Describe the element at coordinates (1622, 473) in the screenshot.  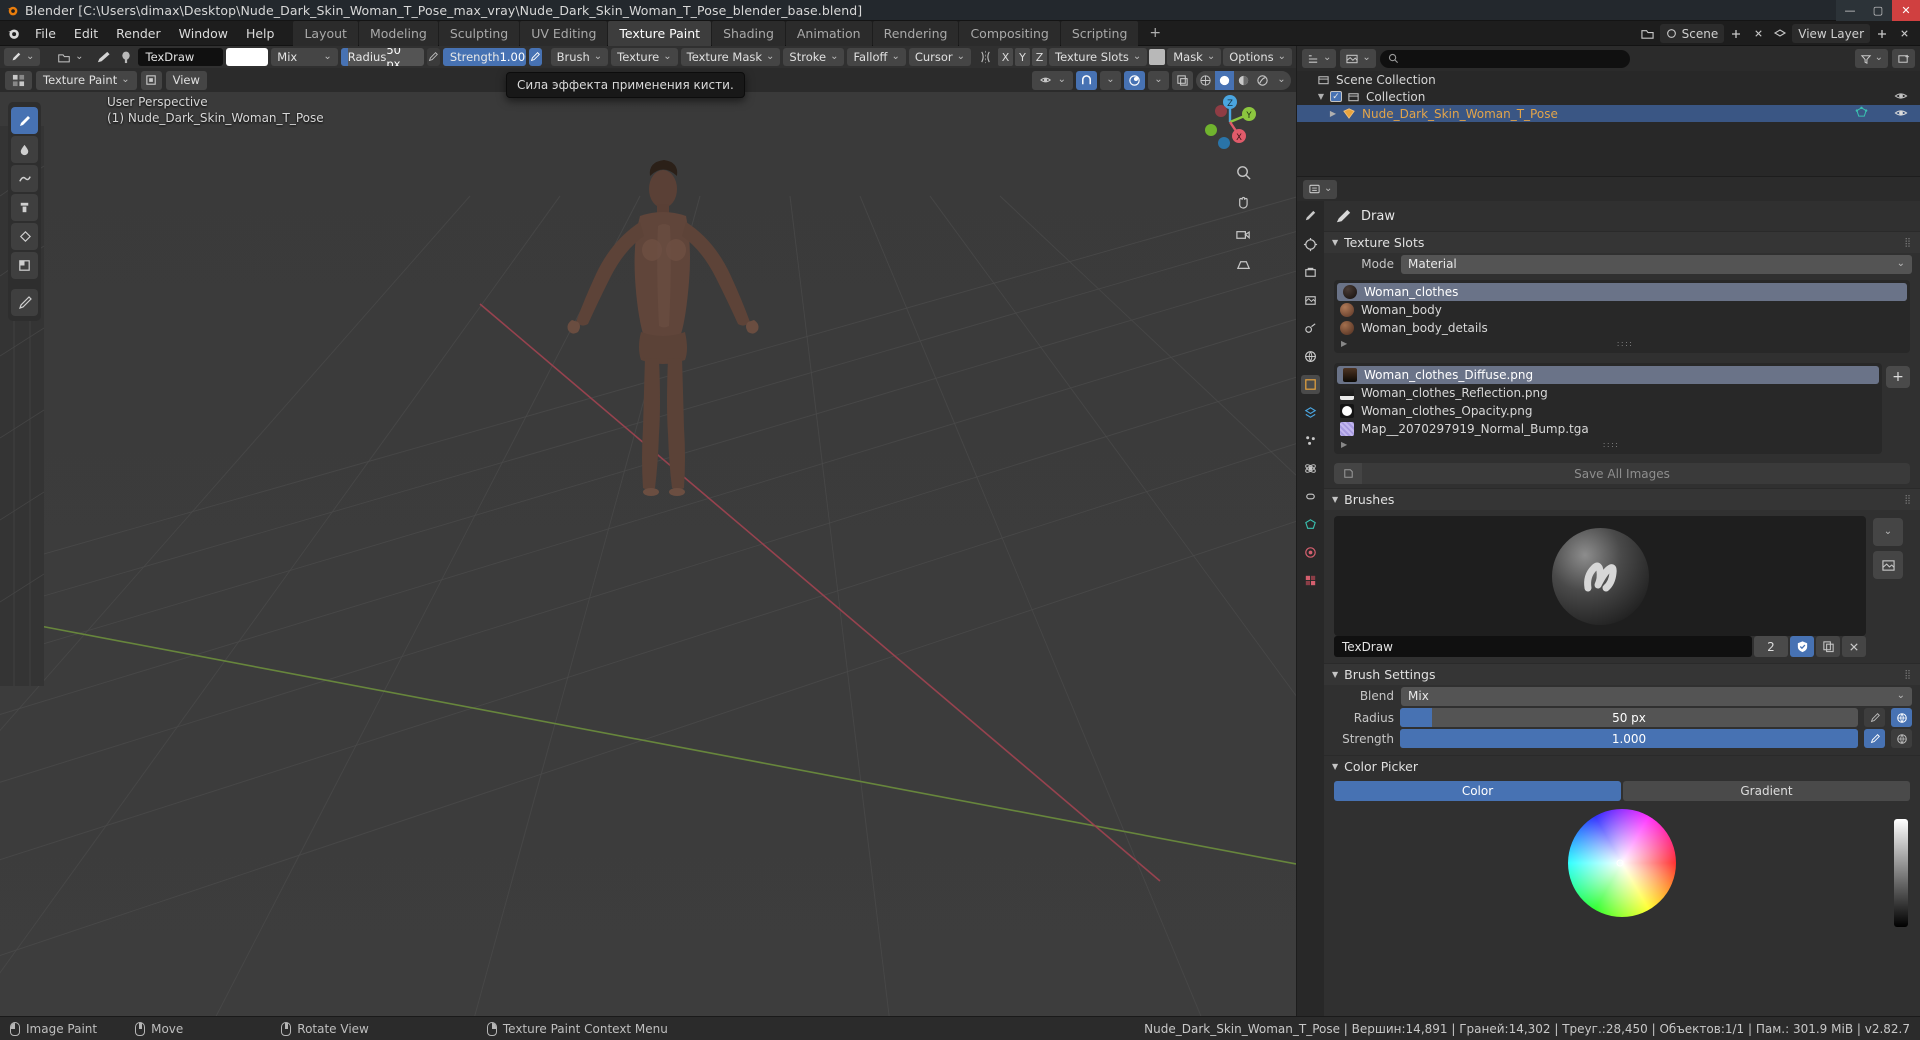
I see `save-all-images-button: Save All Images` at that location.